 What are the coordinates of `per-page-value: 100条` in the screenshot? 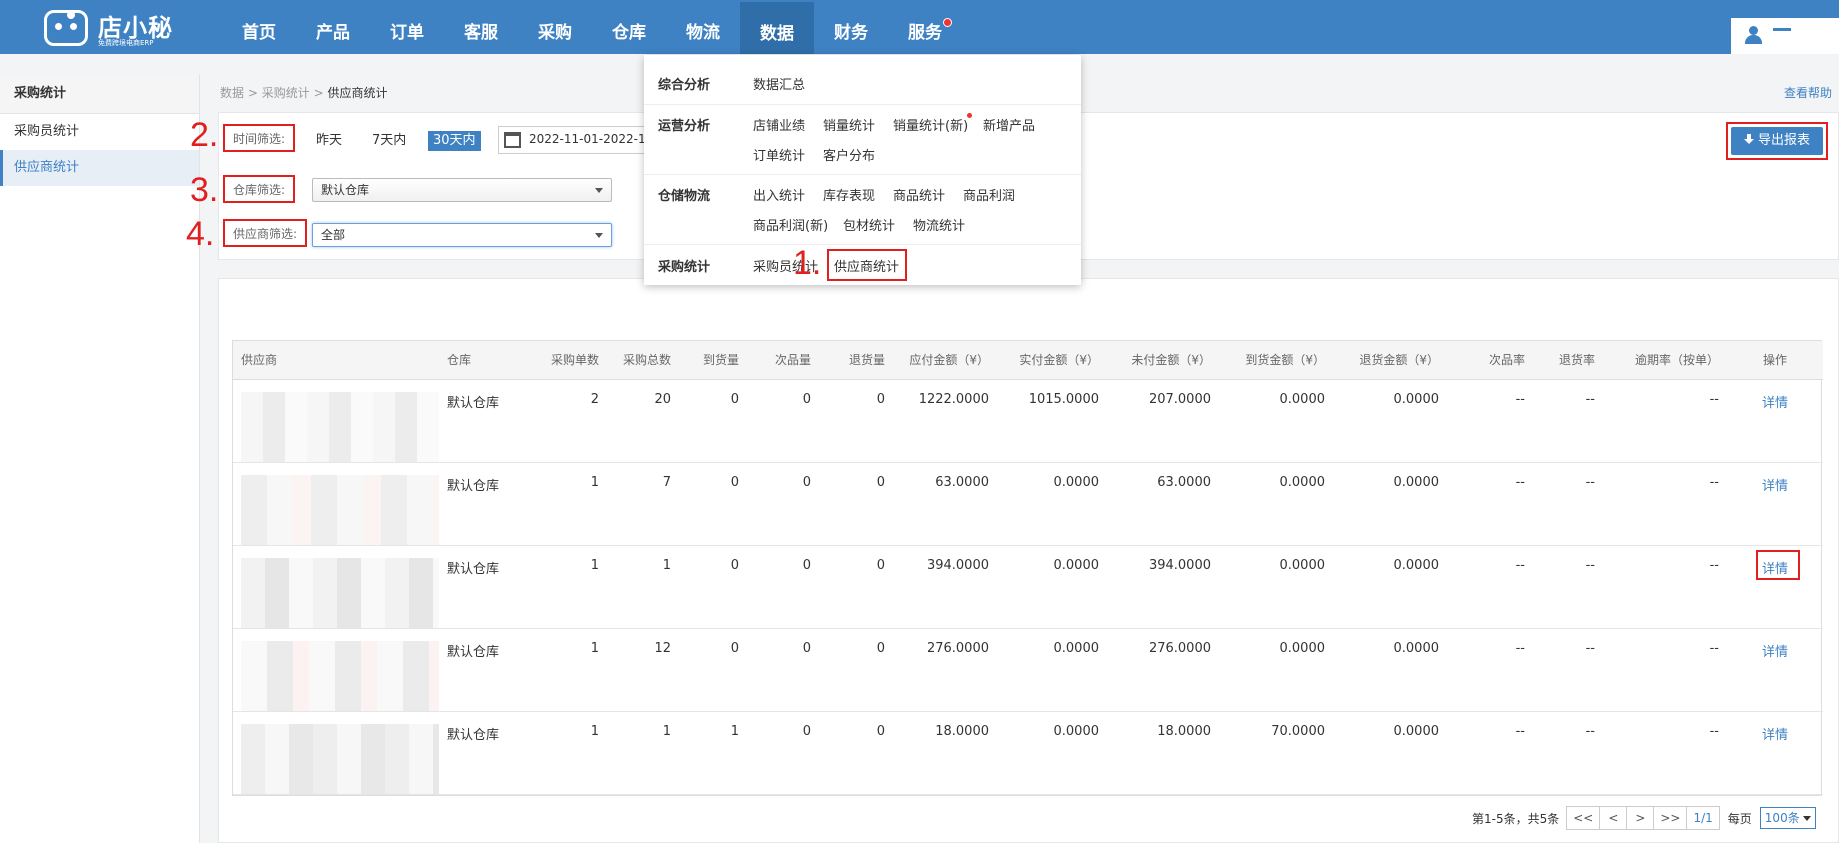 It's located at (1782, 818).